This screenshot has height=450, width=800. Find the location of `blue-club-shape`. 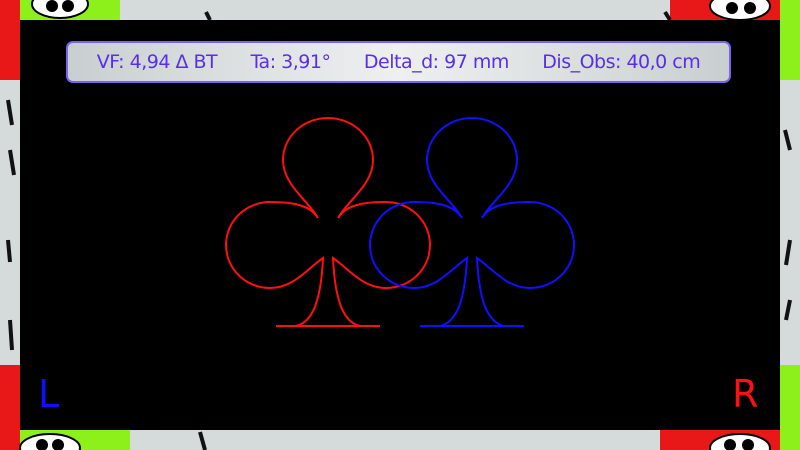

blue-club-shape is located at coordinates (472, 222).